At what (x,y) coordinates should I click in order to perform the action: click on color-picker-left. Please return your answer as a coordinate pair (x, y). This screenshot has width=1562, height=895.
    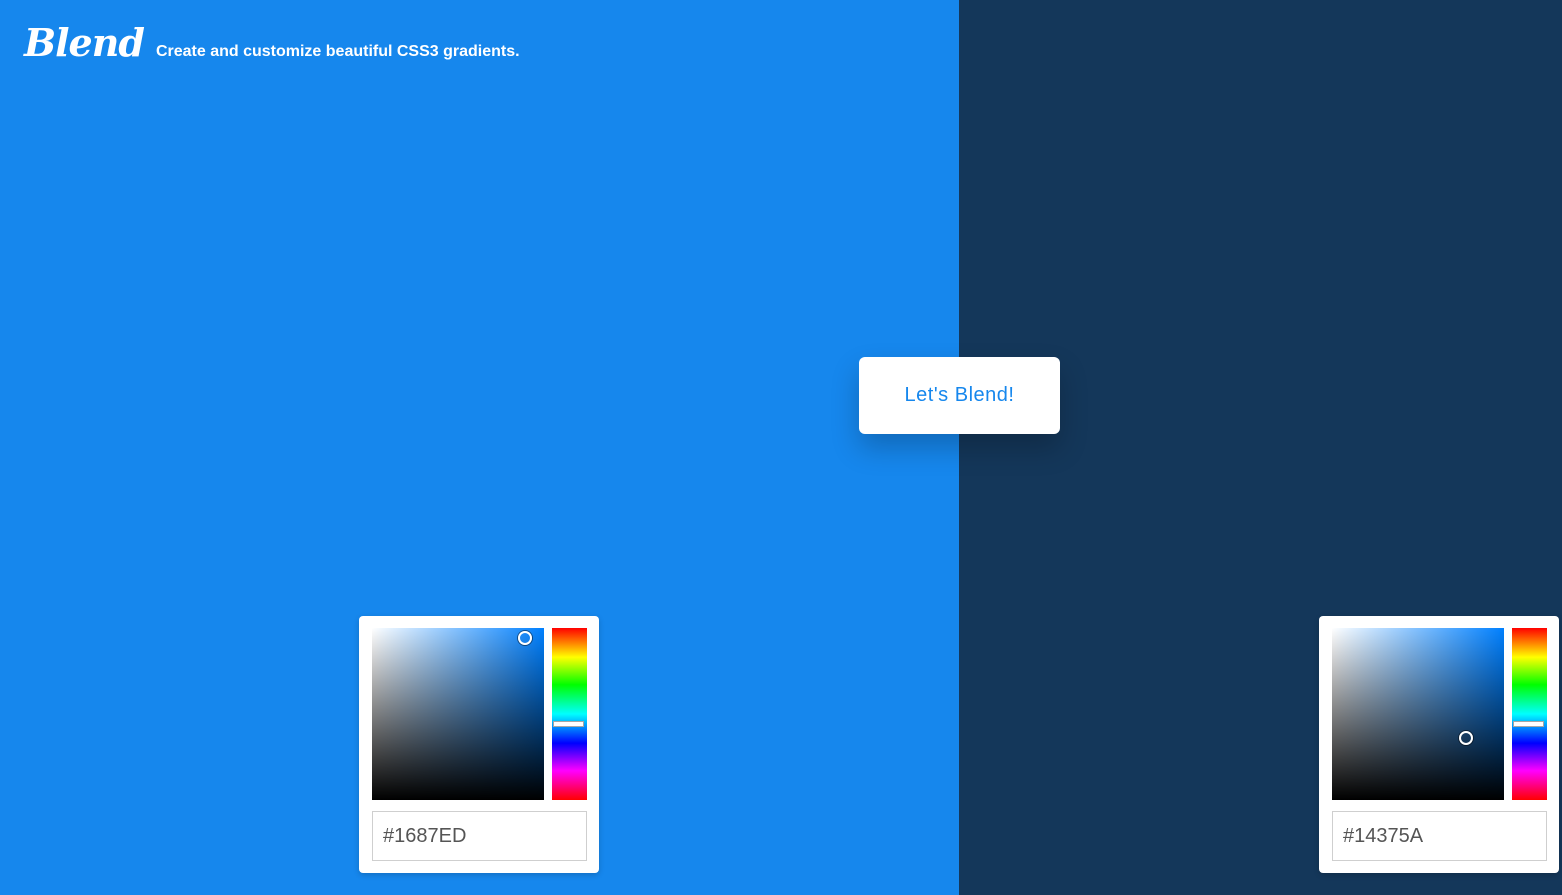
    Looking at the image, I should click on (479, 744).